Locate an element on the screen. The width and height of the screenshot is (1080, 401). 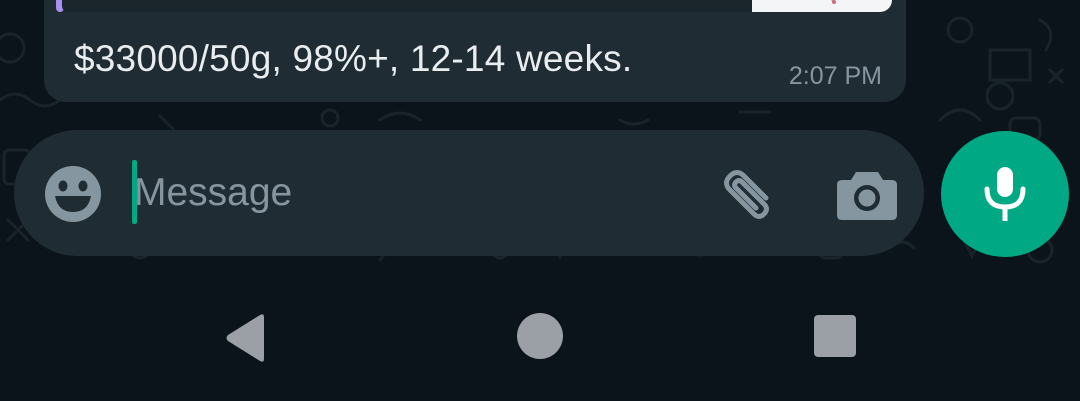
quoted-message-preview is located at coordinates (477, 6).